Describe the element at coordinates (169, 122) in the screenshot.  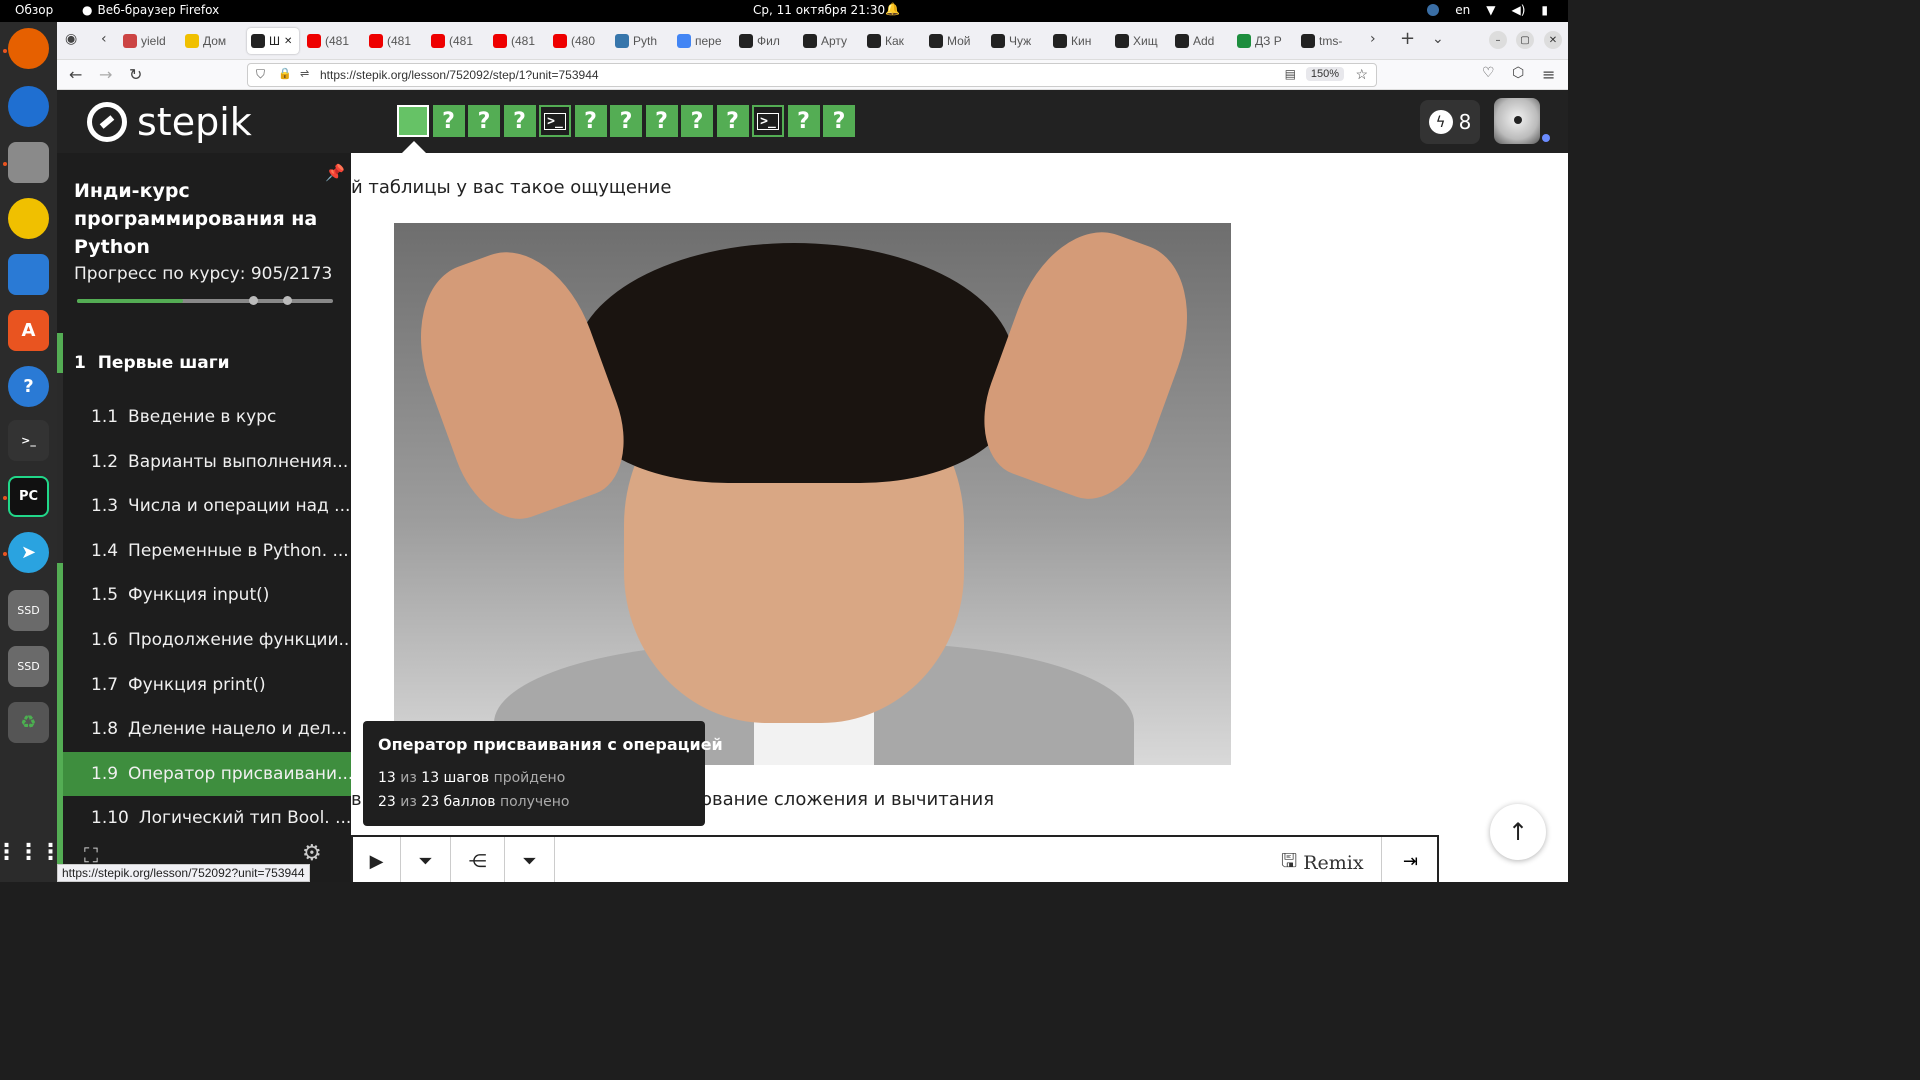
I see `stepik-logo: stepik` at that location.